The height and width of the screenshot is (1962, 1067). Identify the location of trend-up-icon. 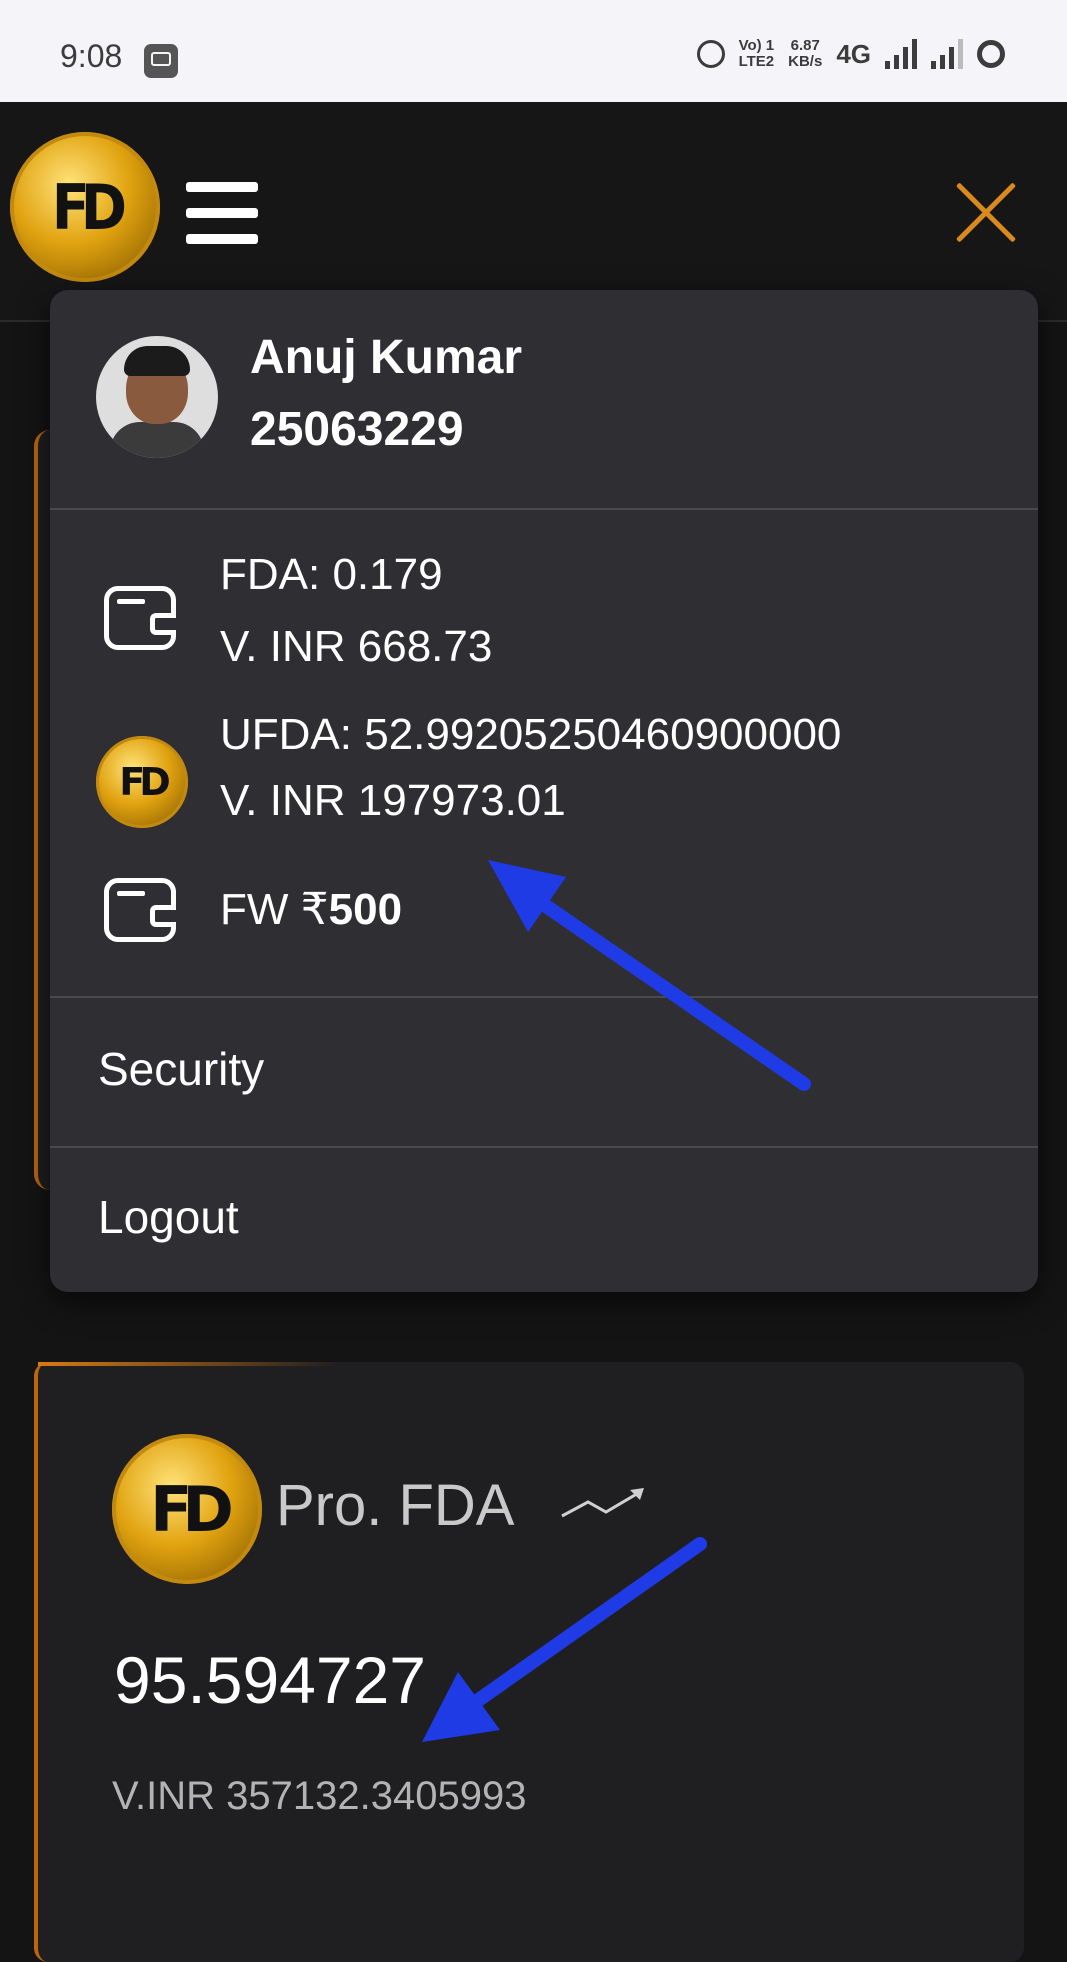
(602, 1503).